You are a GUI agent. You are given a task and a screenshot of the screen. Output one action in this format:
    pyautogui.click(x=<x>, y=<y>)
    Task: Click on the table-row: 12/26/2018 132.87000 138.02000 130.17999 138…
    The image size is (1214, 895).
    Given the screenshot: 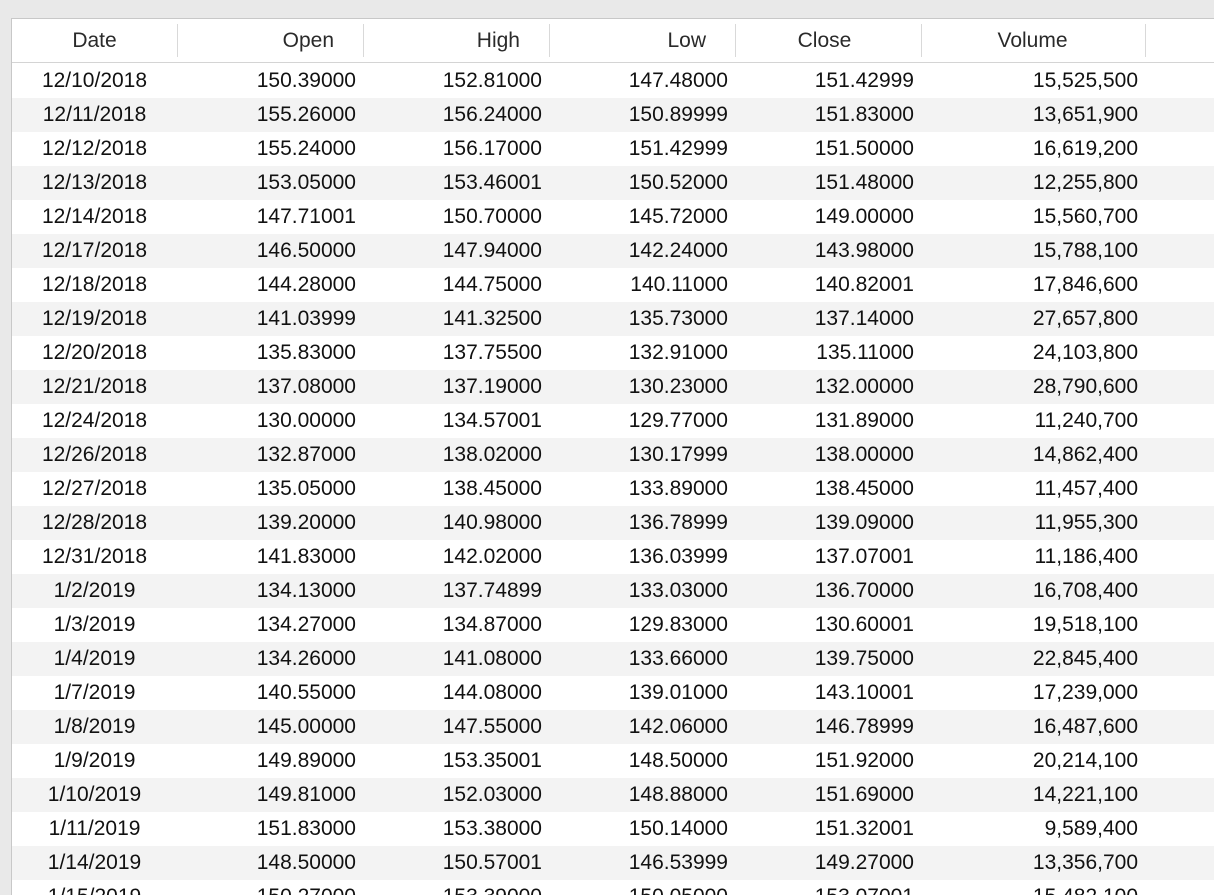 What is the action you would take?
    pyautogui.click(x=613, y=455)
    